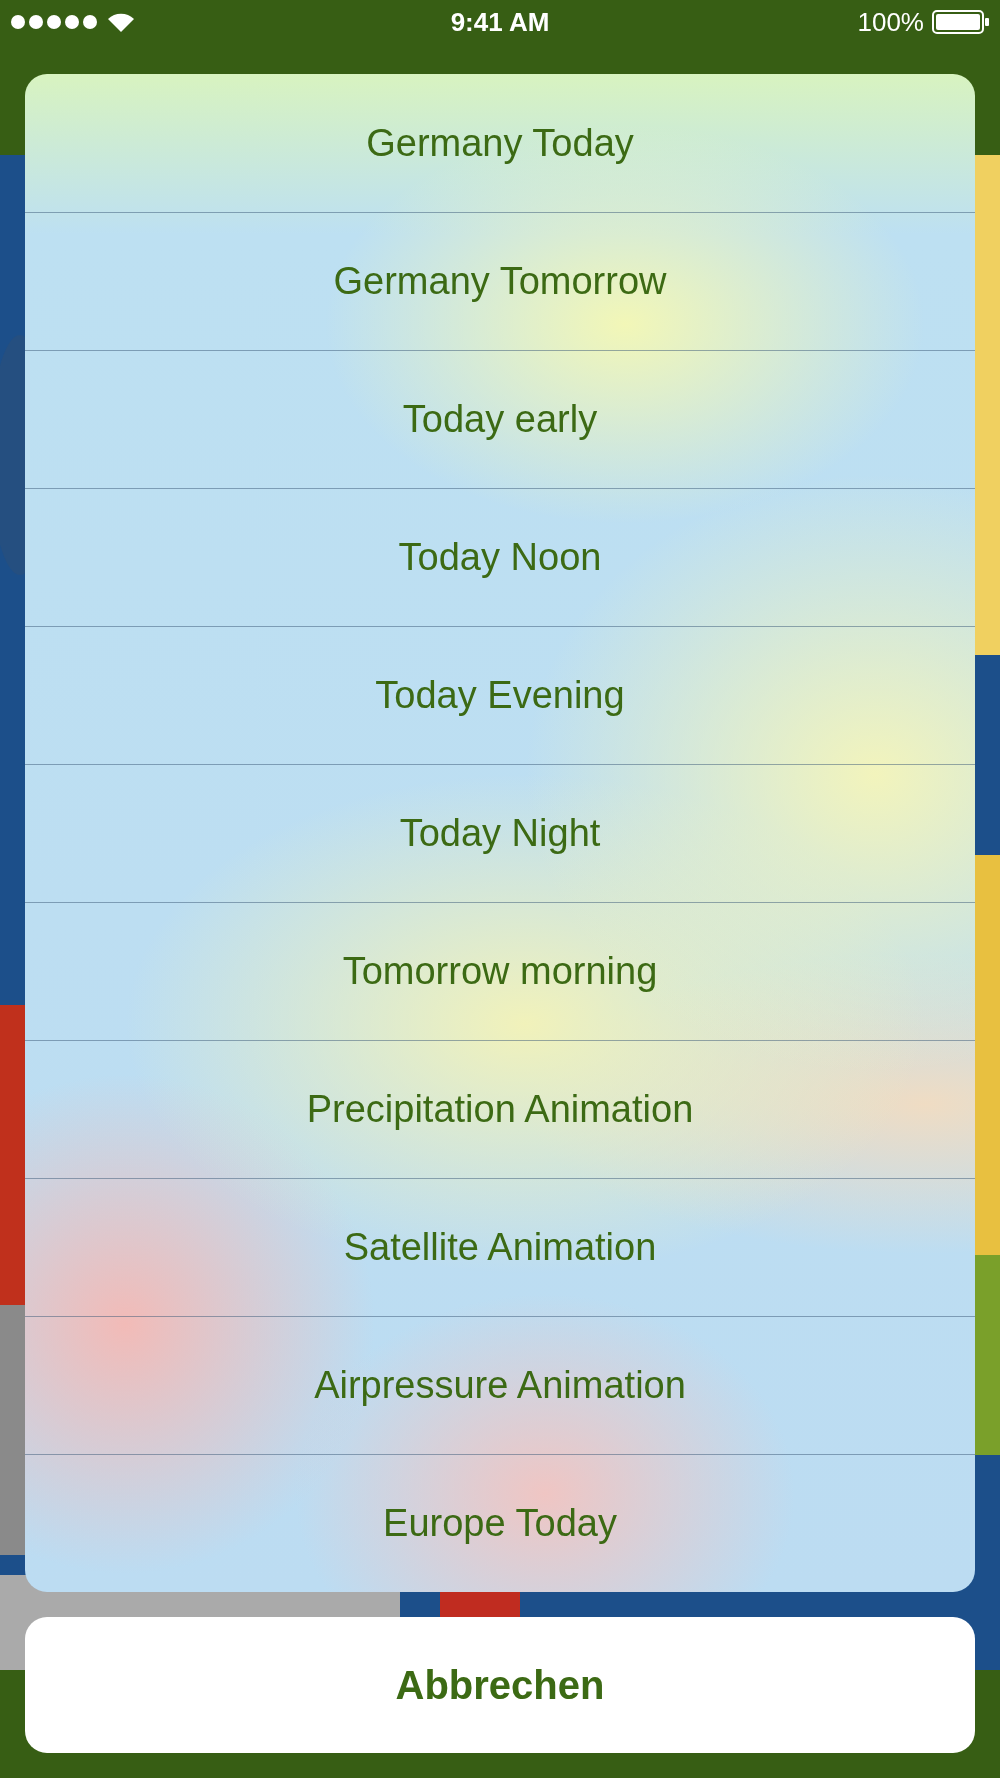 The width and height of the screenshot is (1000, 1778). What do you see at coordinates (500, 1109) in the screenshot?
I see `action-sheet-option: Precipitation Animation` at bounding box center [500, 1109].